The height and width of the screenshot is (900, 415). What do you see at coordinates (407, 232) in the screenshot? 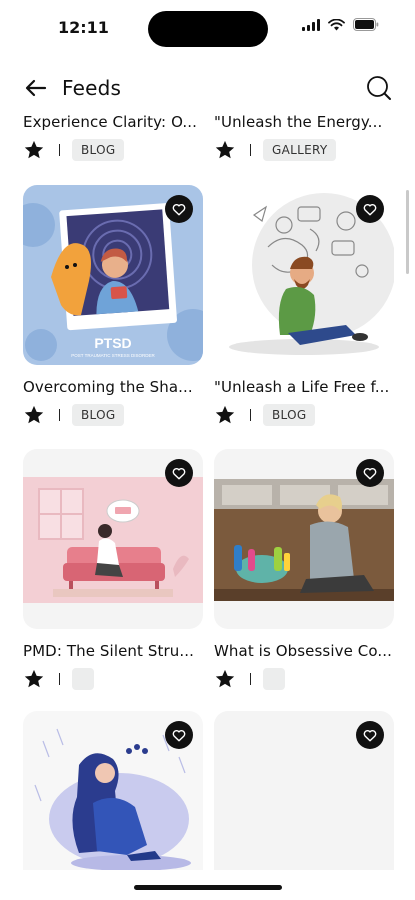
I see `scrollbar` at bounding box center [407, 232].